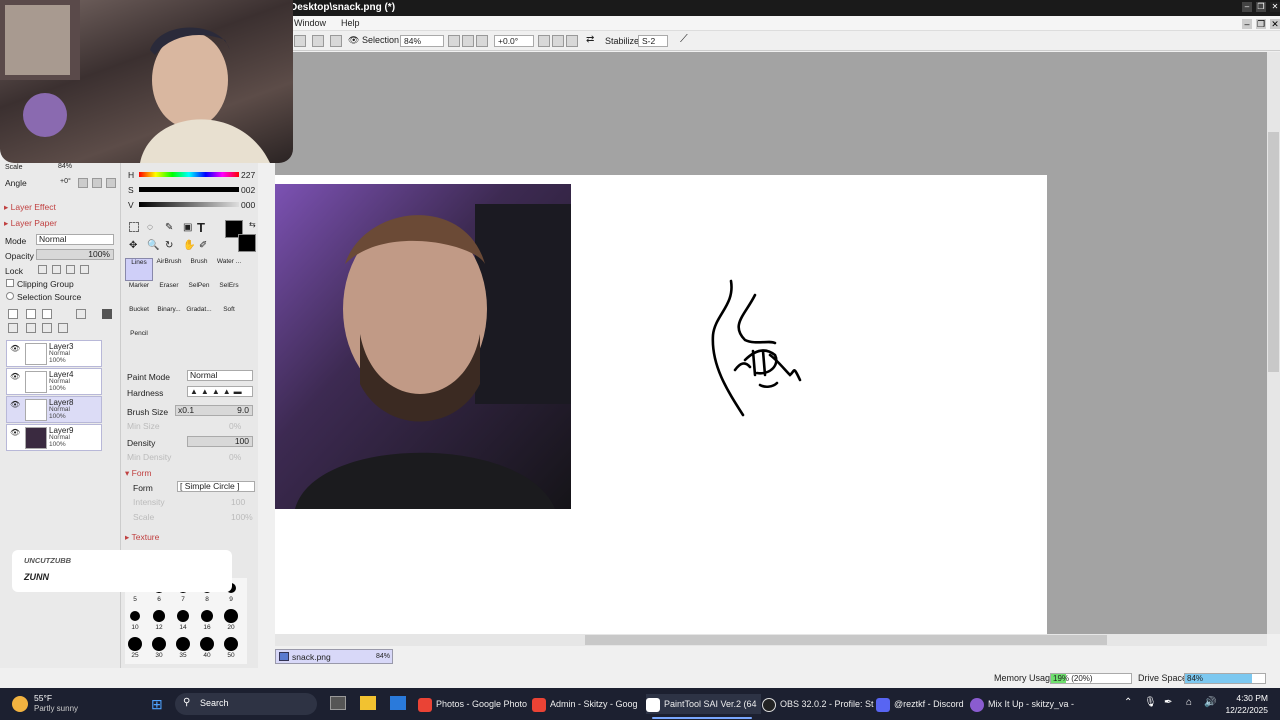  Describe the element at coordinates (199, 269) in the screenshot. I see `brush-brush: Brush` at that location.